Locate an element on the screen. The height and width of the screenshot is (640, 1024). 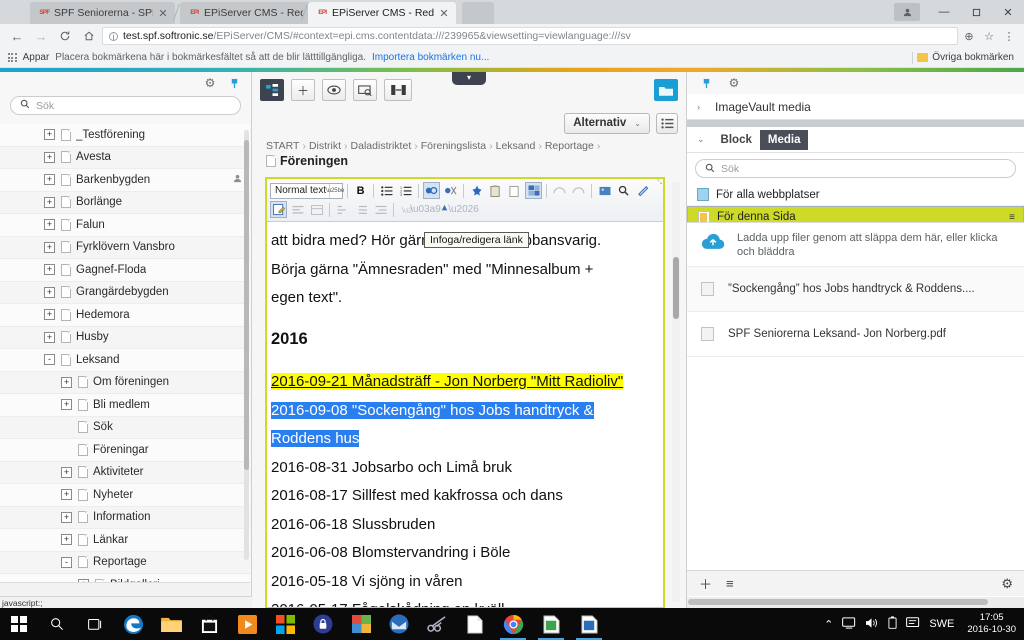
add-button: ＋ is located at coordinates (303, 90).